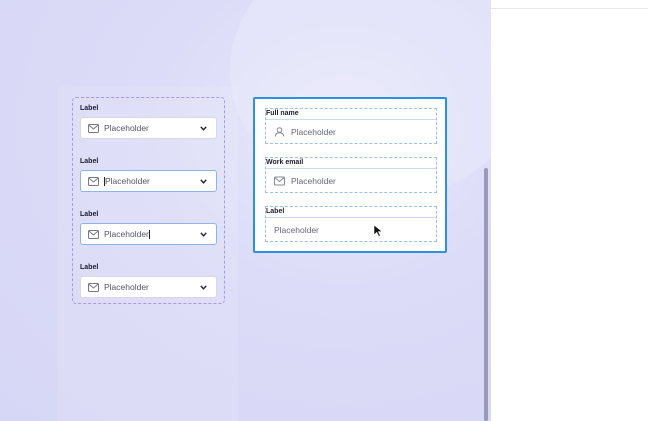 Image resolution: width=648 pixels, height=421 pixels. I want to click on text-caret, so click(149, 235).